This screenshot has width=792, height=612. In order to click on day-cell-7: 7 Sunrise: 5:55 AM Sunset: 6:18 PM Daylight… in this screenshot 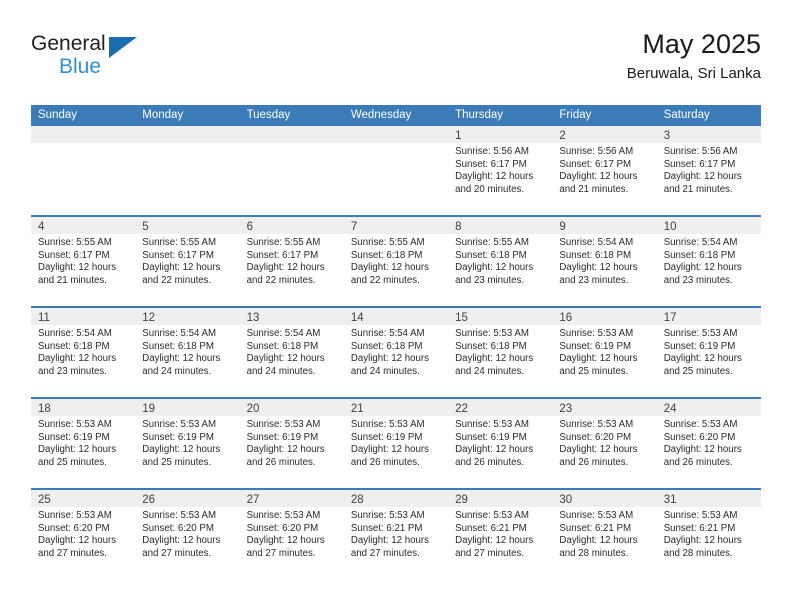, I will do `click(396, 261)`.